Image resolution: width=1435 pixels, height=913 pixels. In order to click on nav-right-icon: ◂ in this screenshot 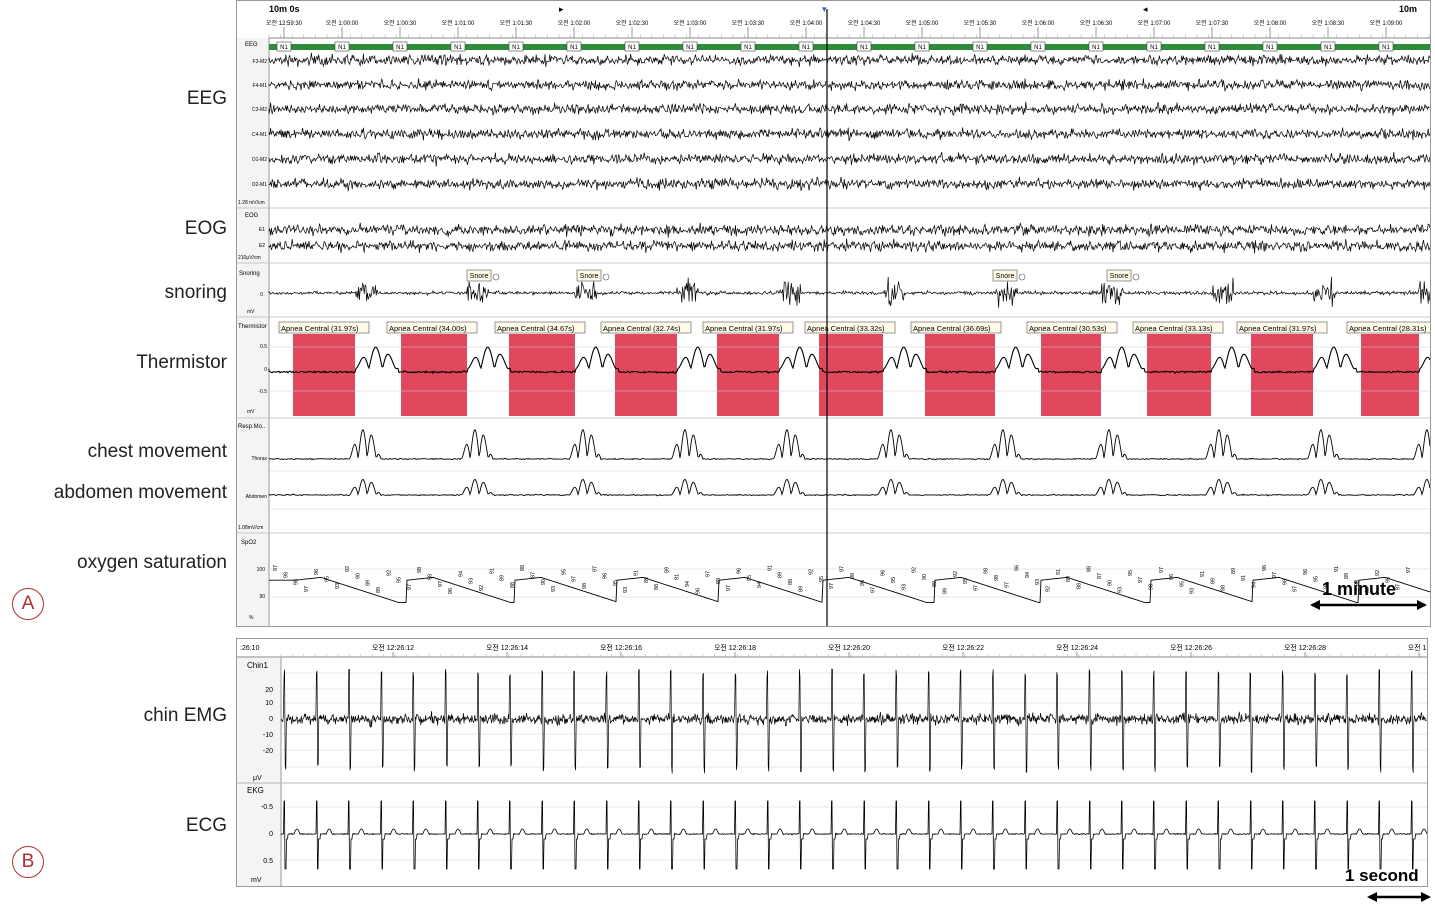, I will do `click(1145, 9)`.